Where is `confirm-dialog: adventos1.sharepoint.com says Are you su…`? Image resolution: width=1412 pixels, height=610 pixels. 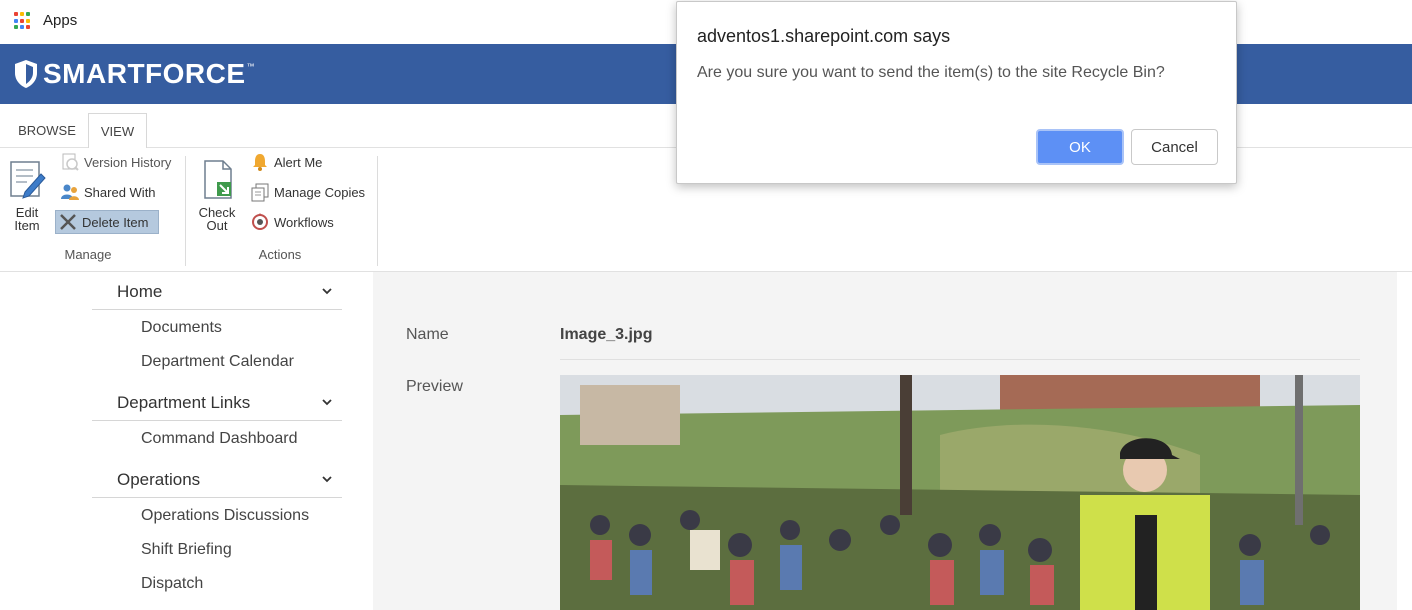 confirm-dialog: adventos1.sharepoint.com says Are you su… is located at coordinates (956, 92).